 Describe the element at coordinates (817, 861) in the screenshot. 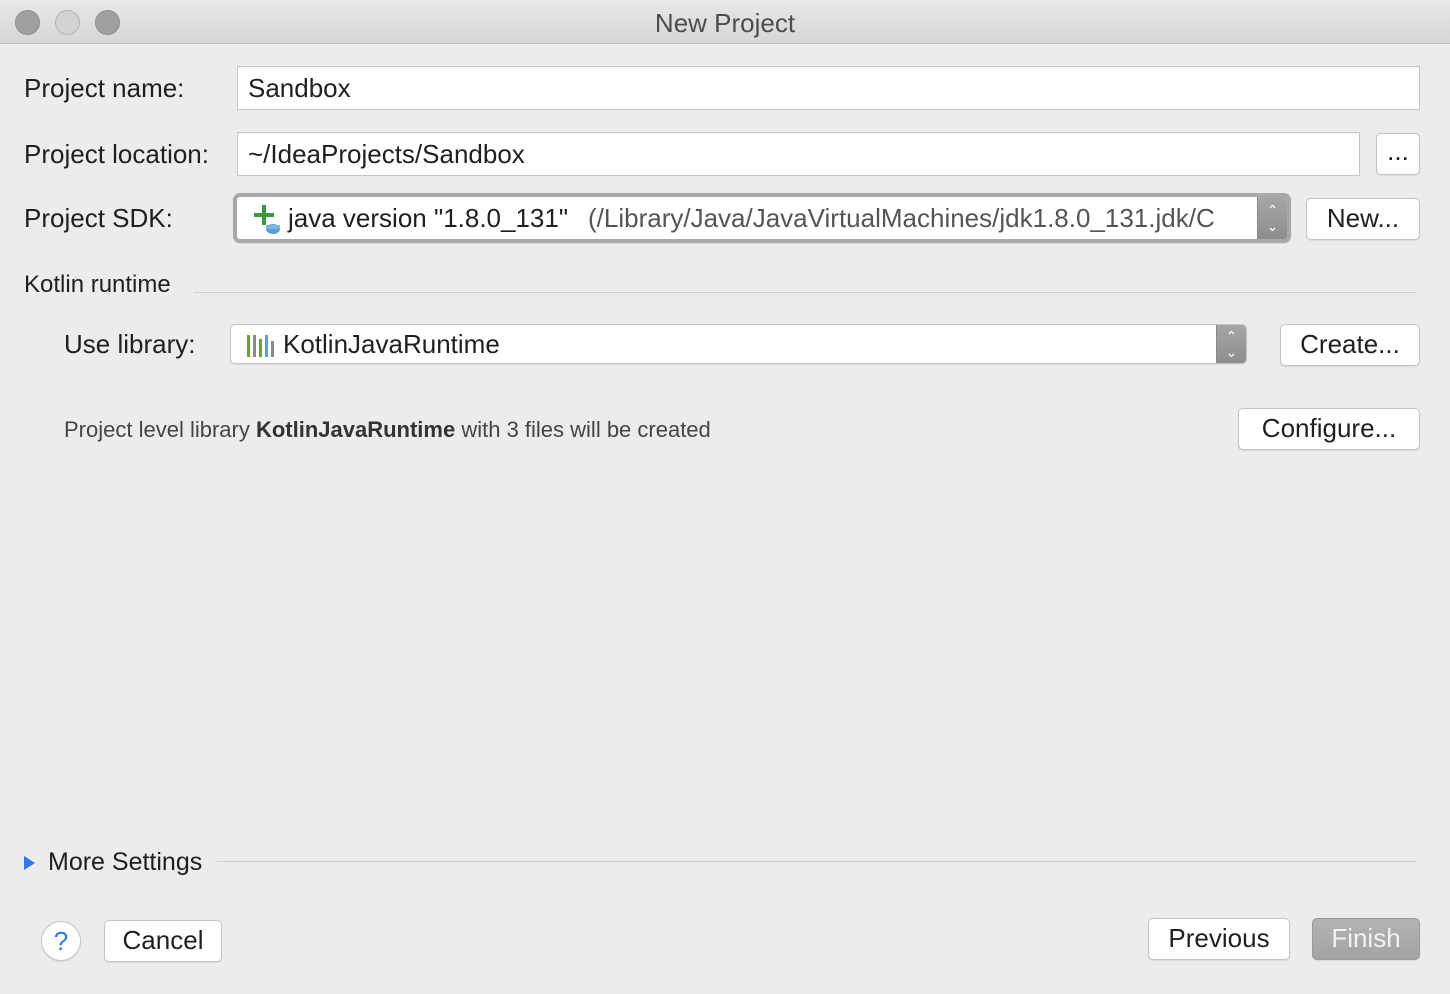

I see `more-settings-divider` at that location.